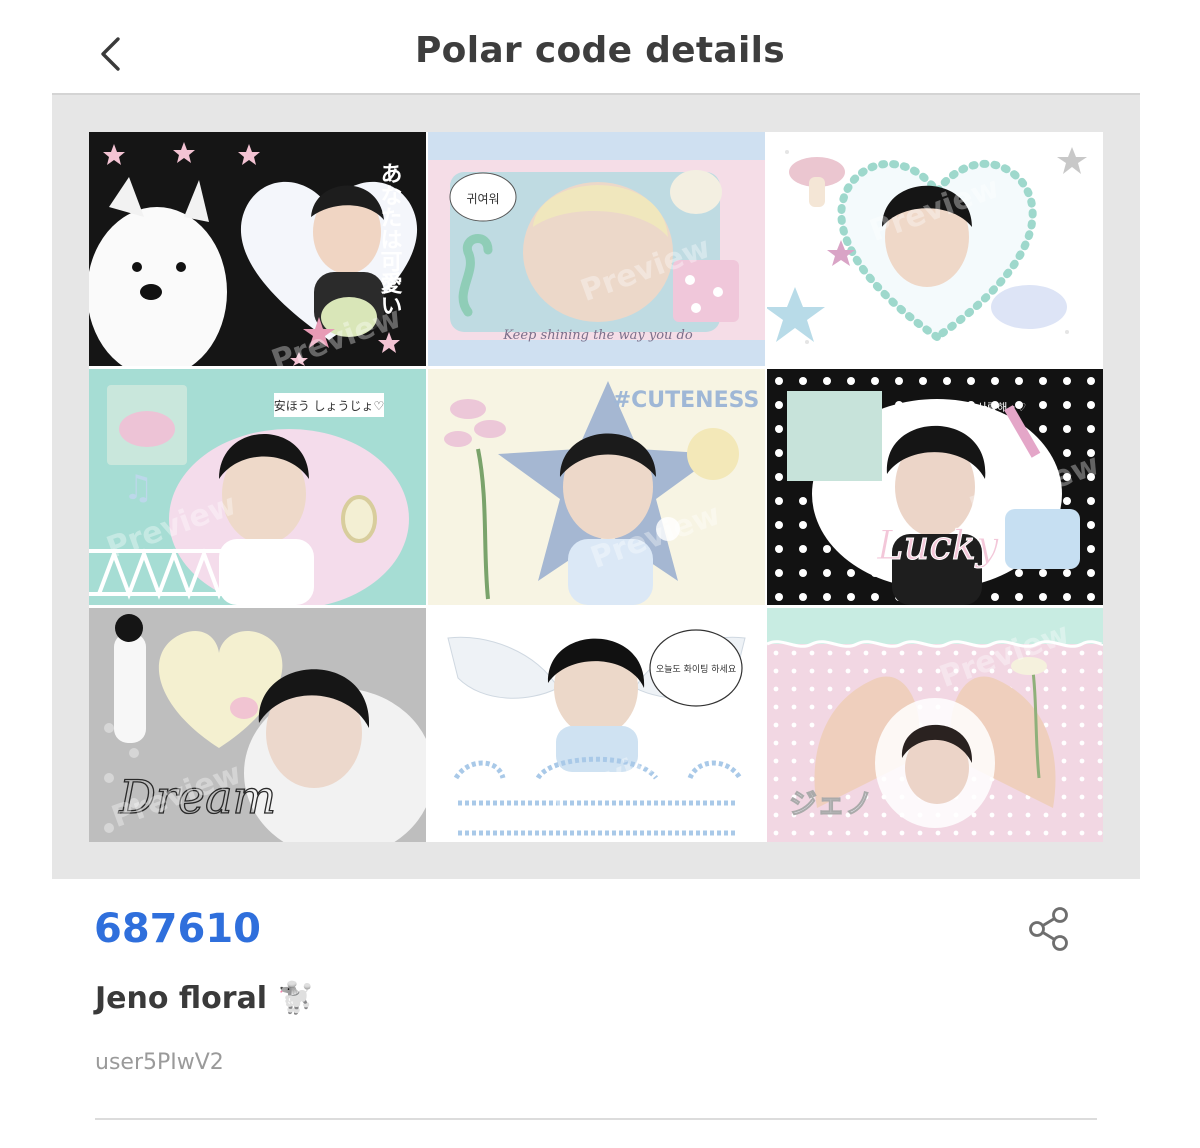 The image size is (1200, 1148). What do you see at coordinates (935, 725) in the screenshot?
I see `photo-tile-jeno-hands: ジェノ Preview` at bounding box center [935, 725].